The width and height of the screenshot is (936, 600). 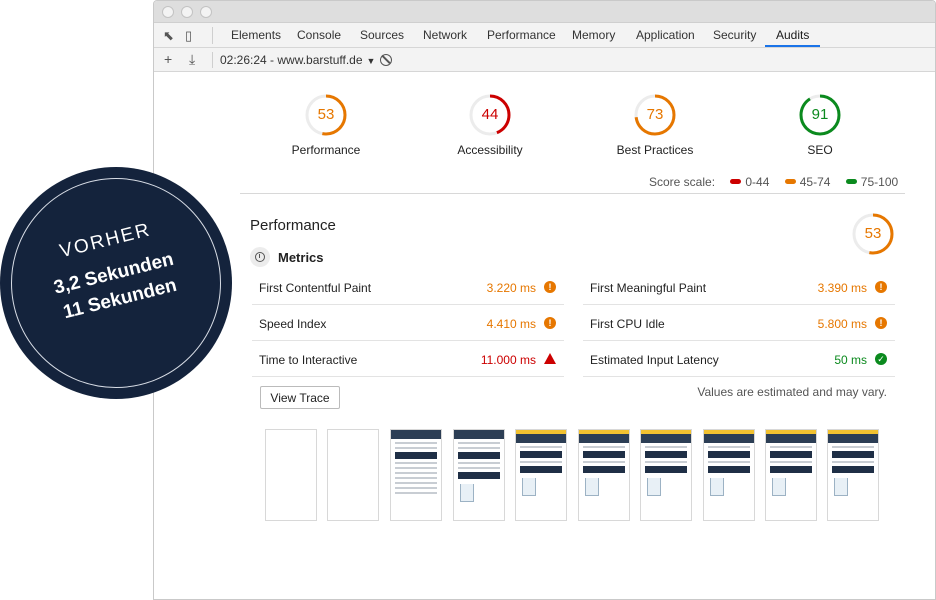 What do you see at coordinates (382, 35) in the screenshot?
I see `tab-sources: Sources` at bounding box center [382, 35].